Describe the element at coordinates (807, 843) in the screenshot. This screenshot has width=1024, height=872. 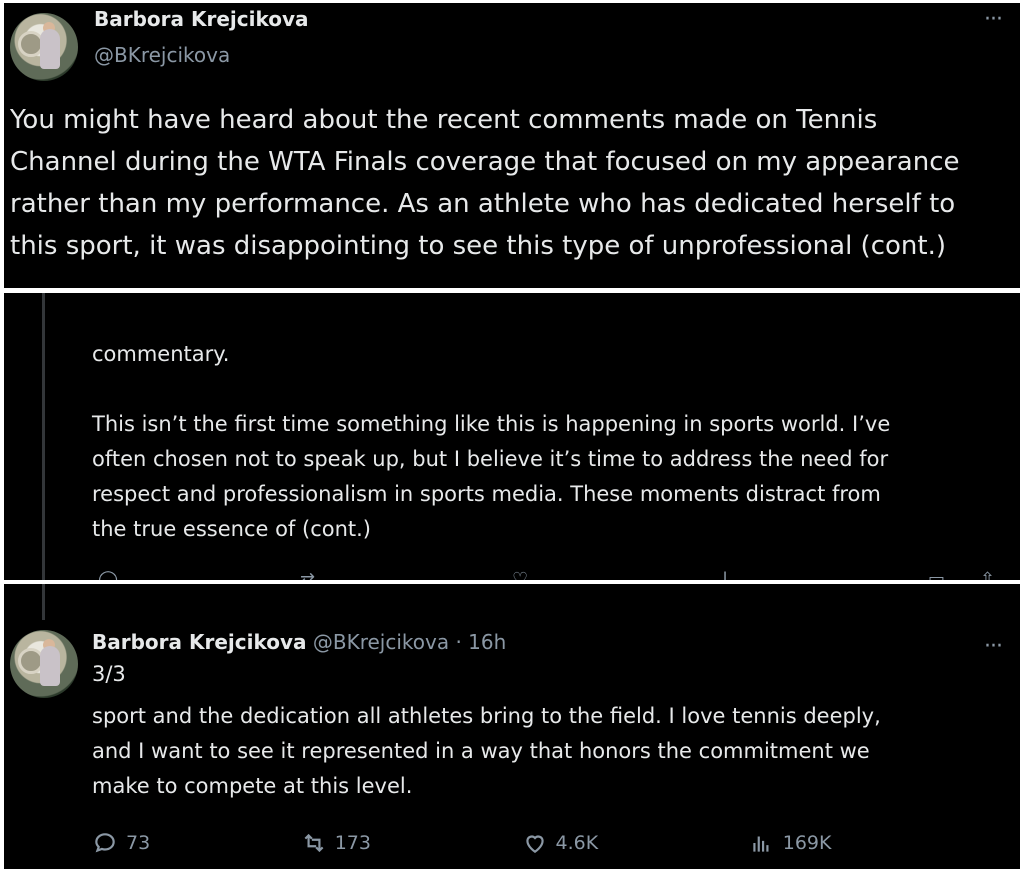
I see `view-count: 169K` at that location.